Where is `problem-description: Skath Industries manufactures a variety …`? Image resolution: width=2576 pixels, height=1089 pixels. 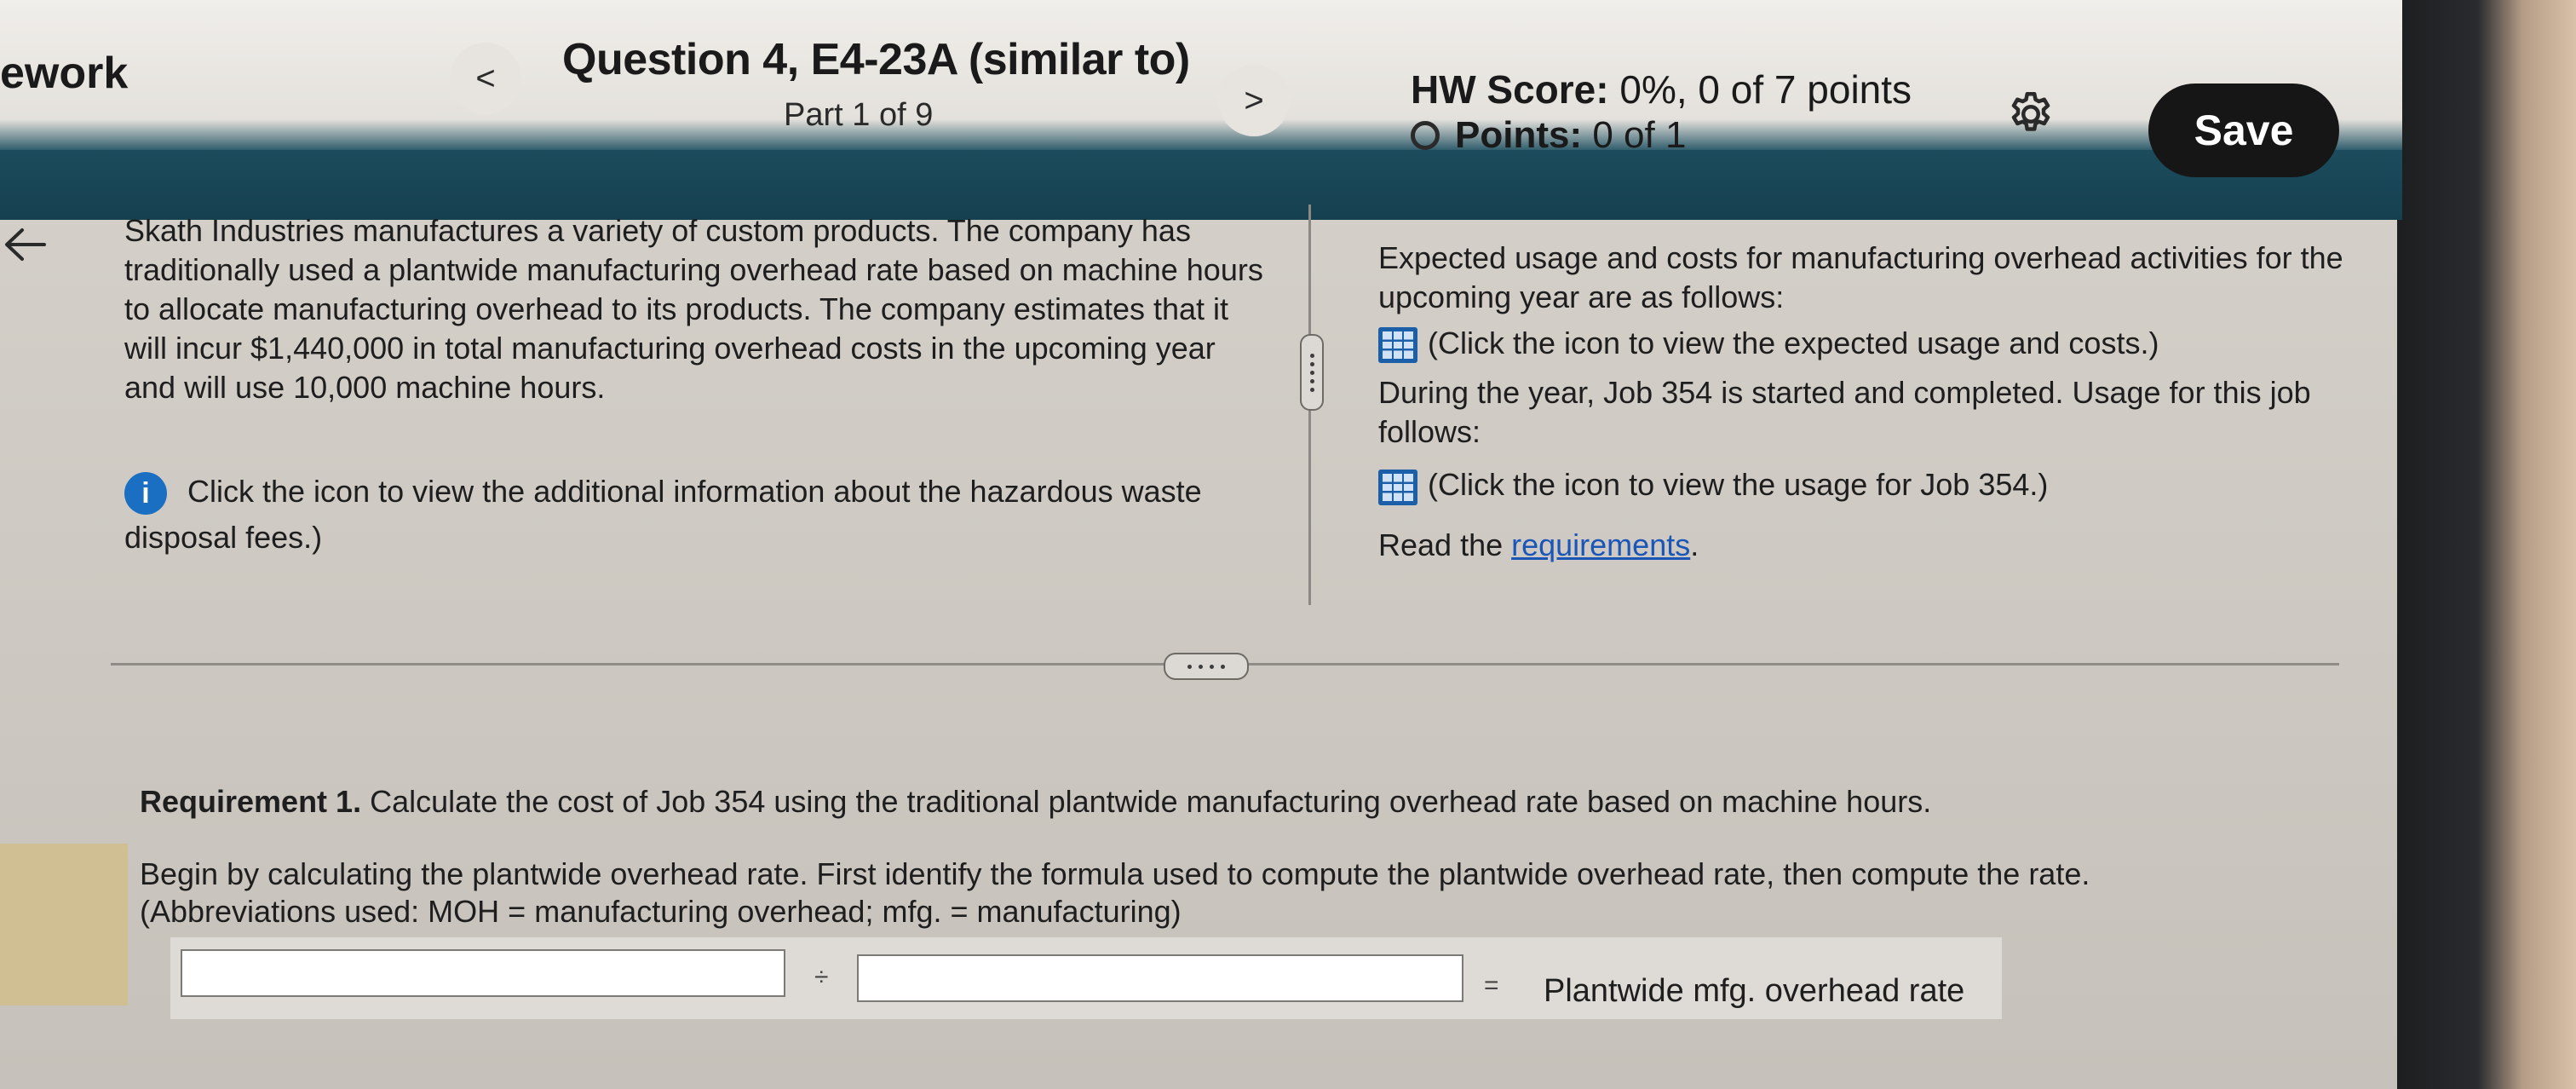
problem-description: Skath Industries manufactures a variety … is located at coordinates (695, 309).